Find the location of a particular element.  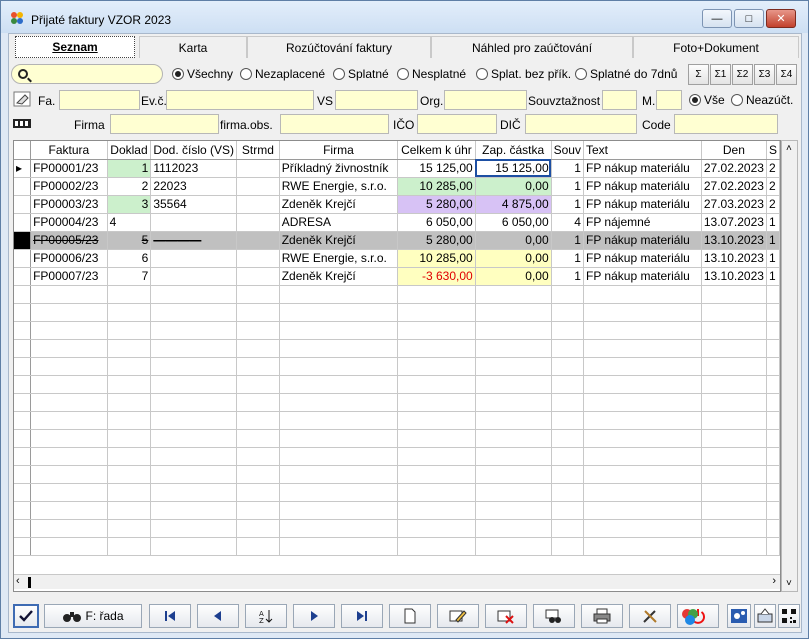

printer-icon is located at coordinates (602, 616).